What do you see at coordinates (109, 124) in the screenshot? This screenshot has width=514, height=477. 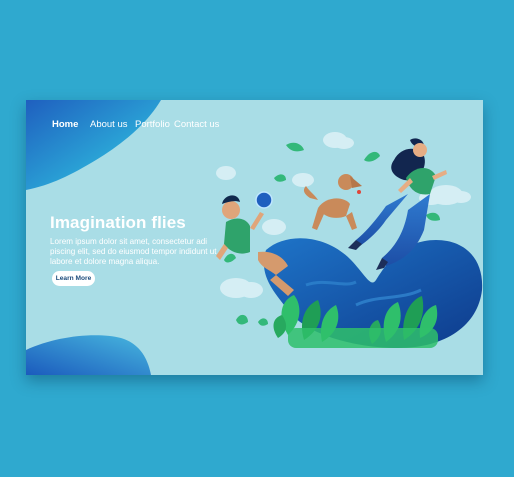 I see `nav-about-us-link: About us` at bounding box center [109, 124].